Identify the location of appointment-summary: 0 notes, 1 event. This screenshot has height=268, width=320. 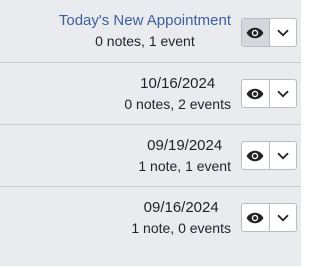
(145, 41).